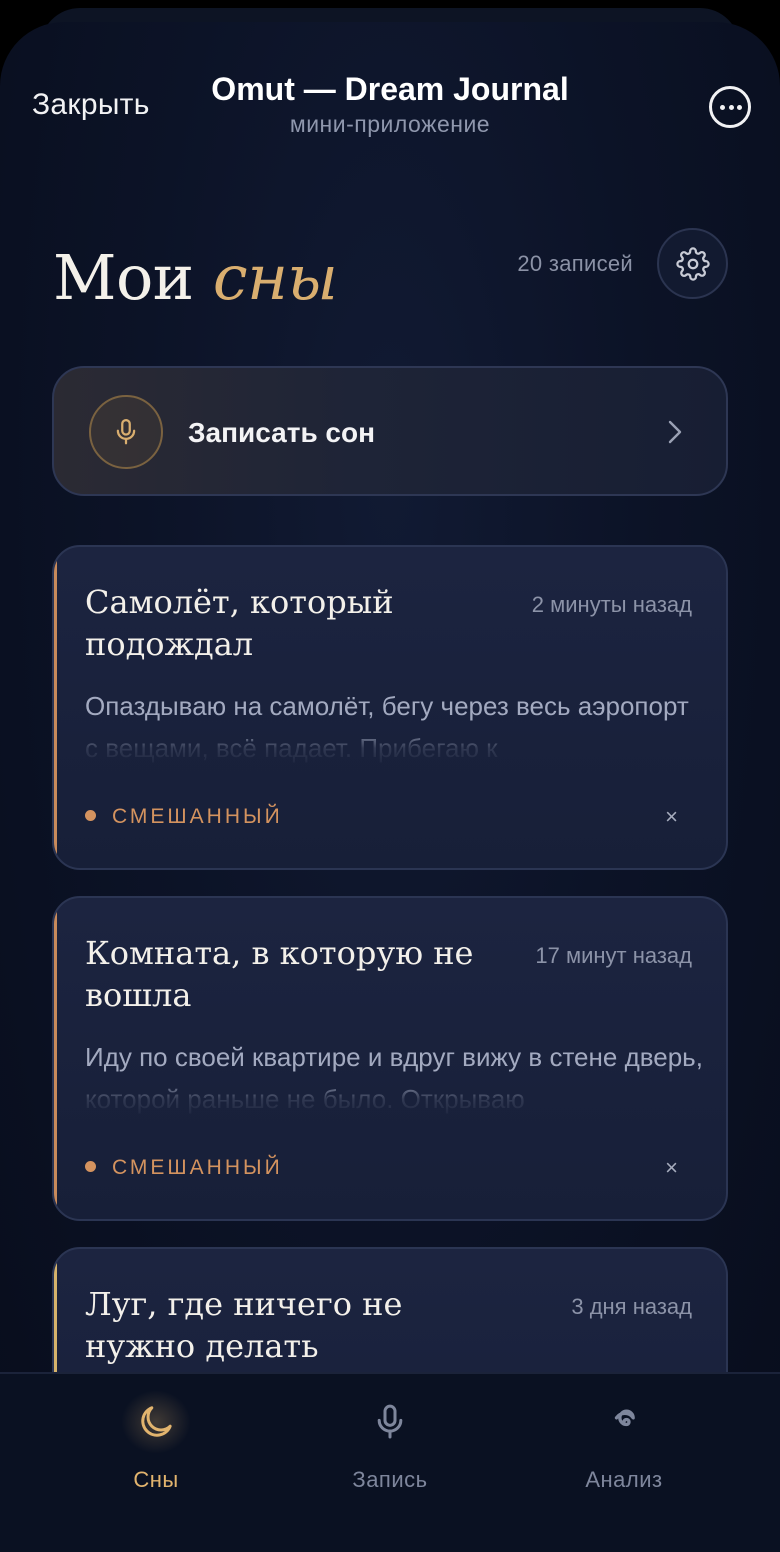 This screenshot has width=780, height=1552. Describe the element at coordinates (156, 1479) in the screenshot. I see `nav-tab-dreams-label: Сны` at that location.